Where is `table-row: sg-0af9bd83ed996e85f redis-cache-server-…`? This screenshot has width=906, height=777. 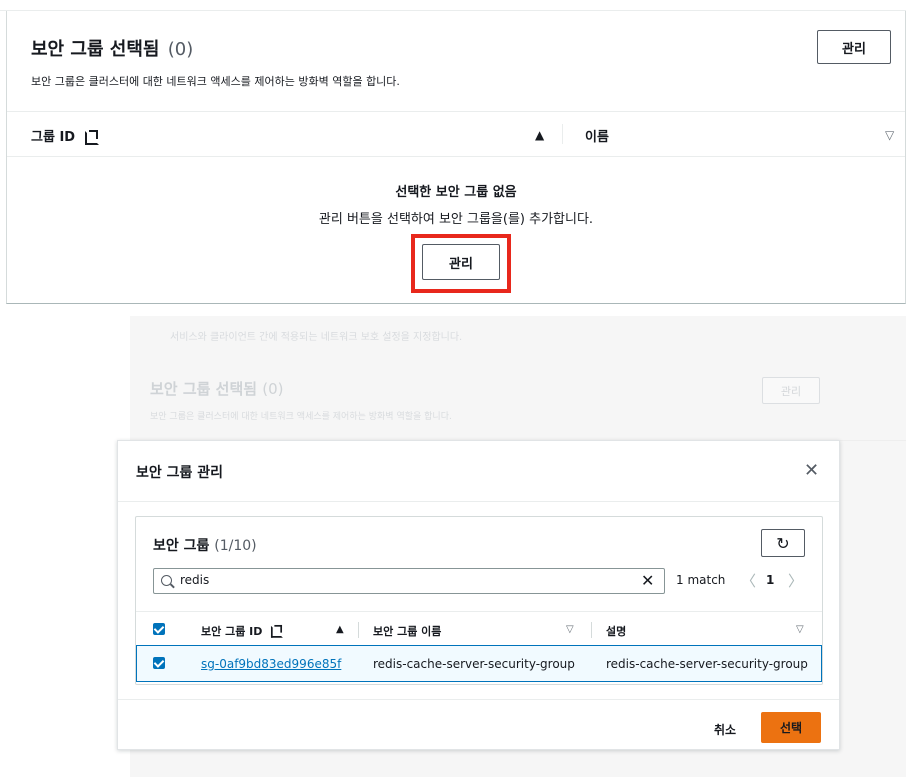
table-row: sg-0af9bd83ed996e85f redis-cache-server-… is located at coordinates (479, 663).